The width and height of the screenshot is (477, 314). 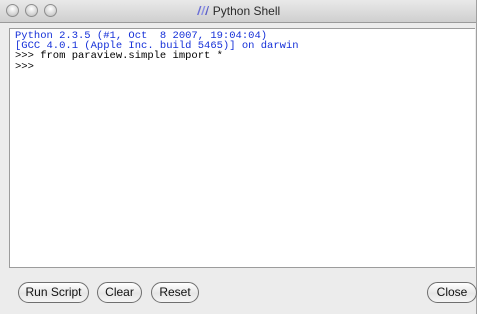 I want to click on title-bar: Python Shell, so click(x=238, y=11).